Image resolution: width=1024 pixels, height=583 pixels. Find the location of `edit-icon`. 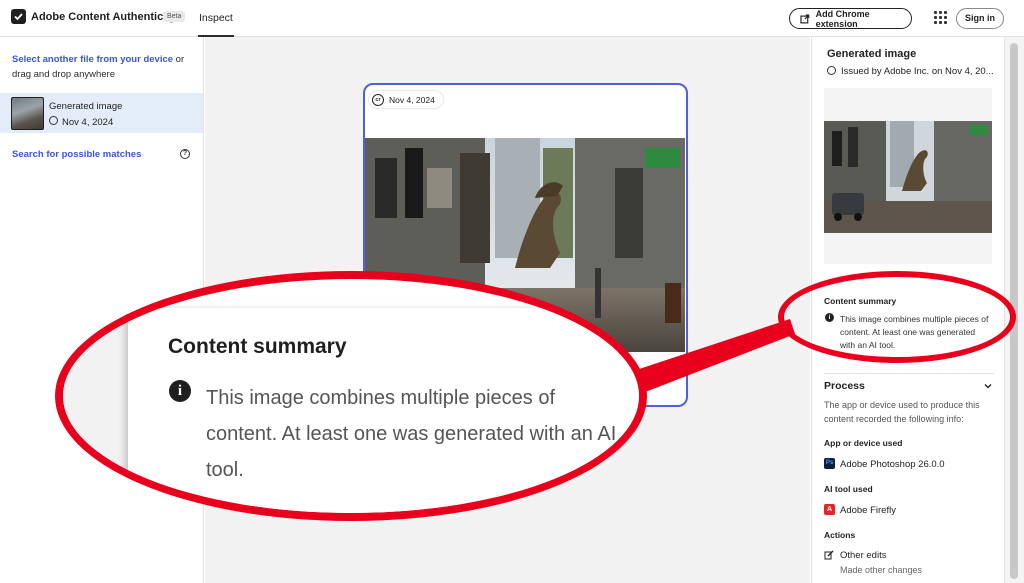

edit-icon is located at coordinates (829, 555).